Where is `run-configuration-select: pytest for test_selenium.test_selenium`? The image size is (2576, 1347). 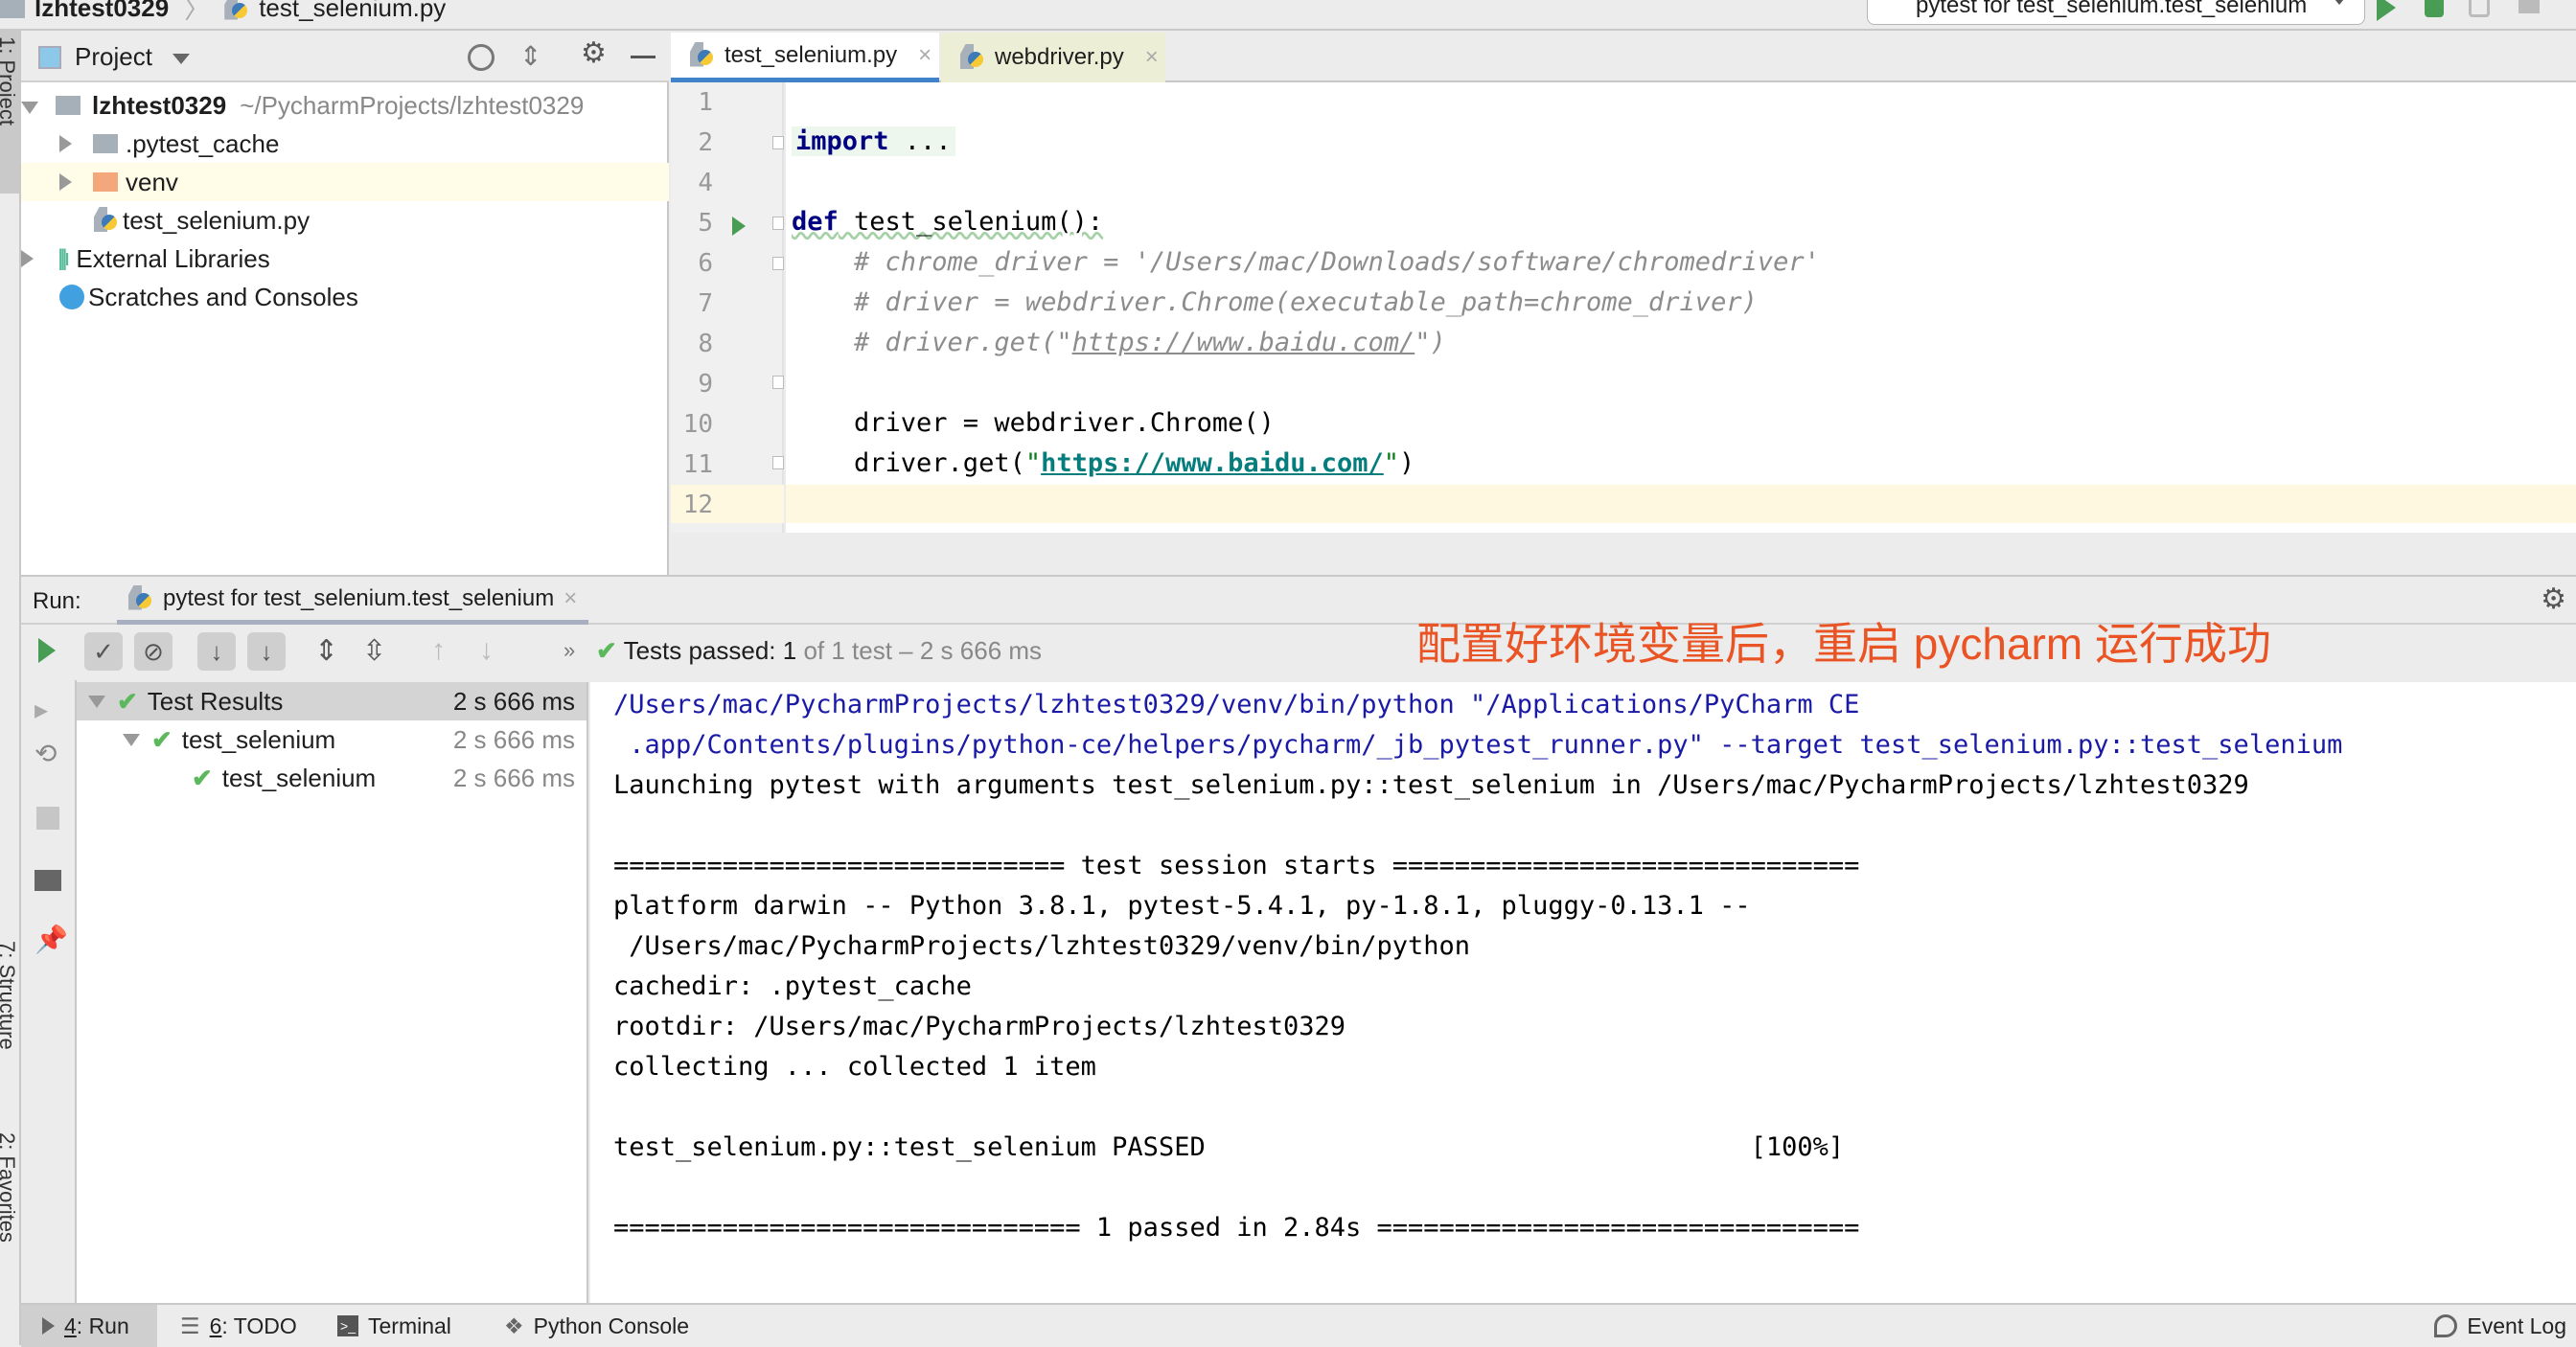 run-configuration-select: pytest for test_selenium.test_selenium is located at coordinates (2116, 12).